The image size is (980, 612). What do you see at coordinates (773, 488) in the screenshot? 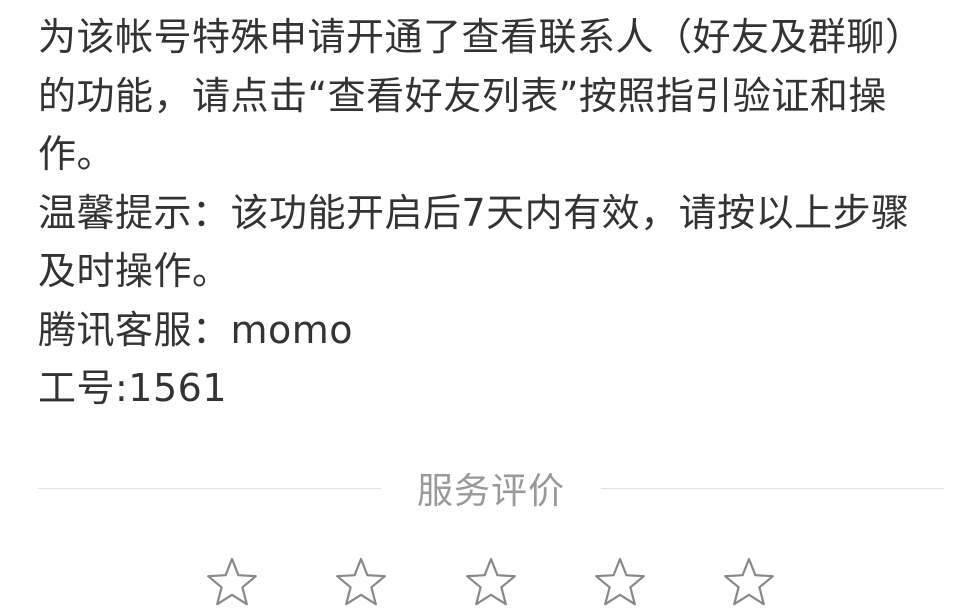
I see `divider-line-right` at bounding box center [773, 488].